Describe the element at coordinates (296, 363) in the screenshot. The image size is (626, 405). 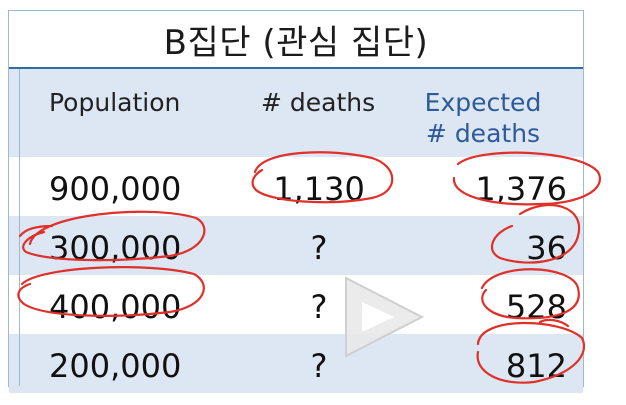
I see `table-row: 200,000 ? 812` at that location.